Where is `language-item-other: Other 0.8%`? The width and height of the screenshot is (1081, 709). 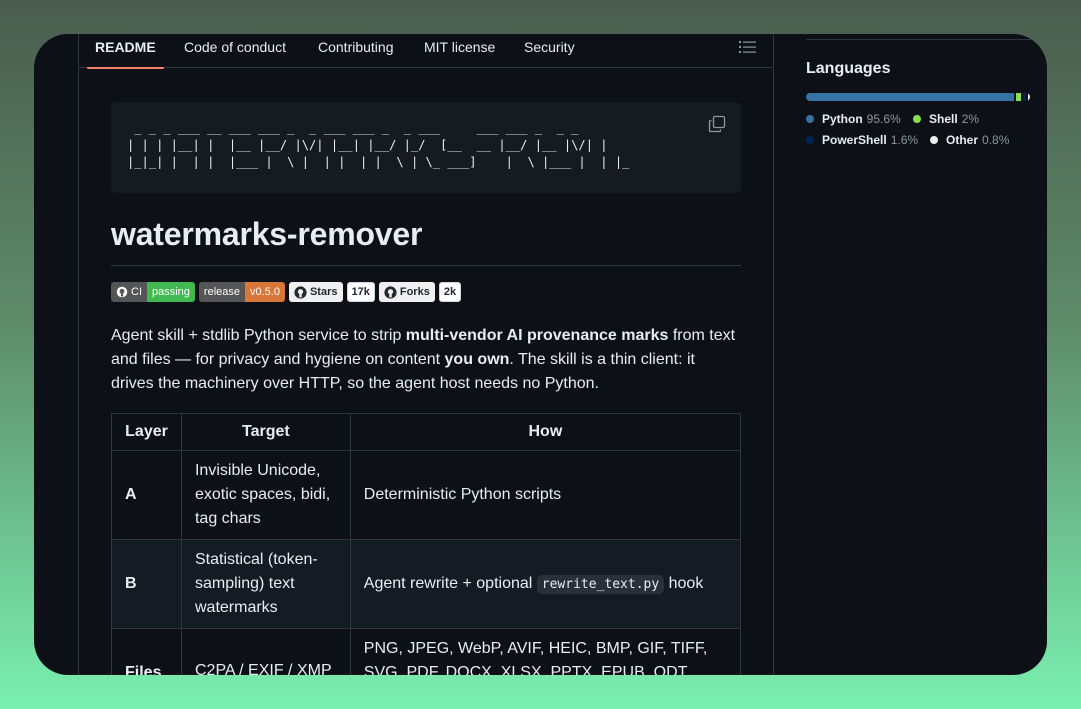
language-item-other: Other 0.8% is located at coordinates (969, 140).